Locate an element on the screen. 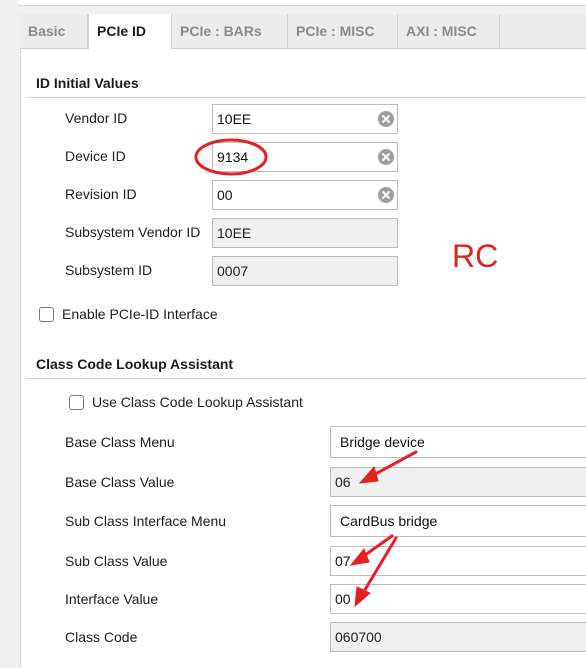  tab-axi-misc: AXI : MISC is located at coordinates (449, 31).